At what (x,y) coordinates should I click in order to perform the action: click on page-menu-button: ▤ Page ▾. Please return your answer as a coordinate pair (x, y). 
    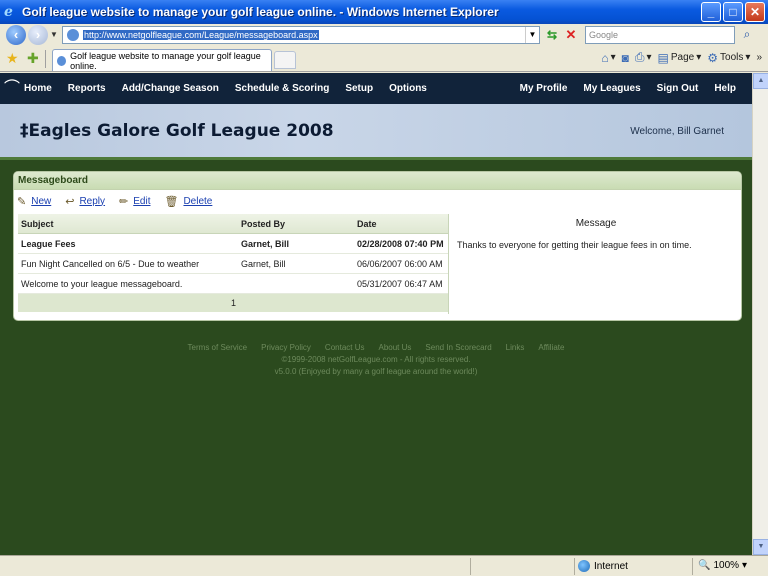
    Looking at the image, I should click on (680, 58).